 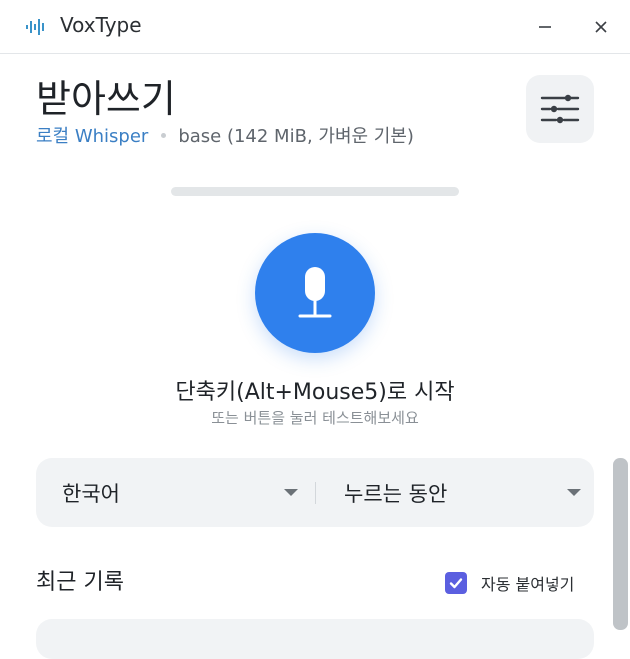 What do you see at coordinates (315, 639) in the screenshot?
I see `history-list` at bounding box center [315, 639].